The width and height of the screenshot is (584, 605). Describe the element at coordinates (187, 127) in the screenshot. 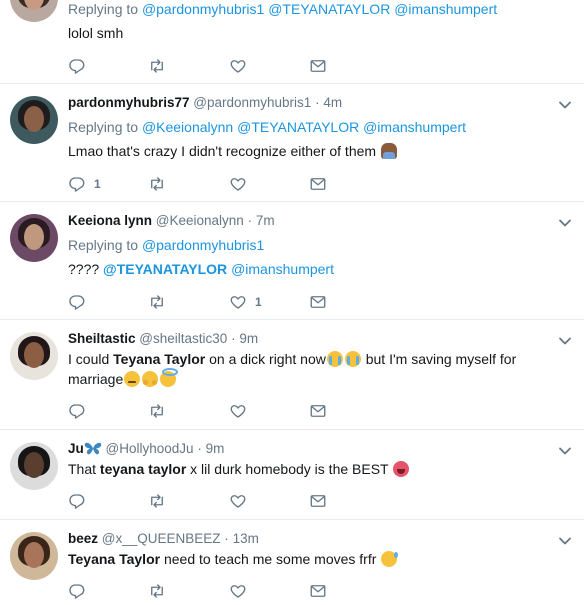

I see `mention-link: @Keeionalynn` at that location.